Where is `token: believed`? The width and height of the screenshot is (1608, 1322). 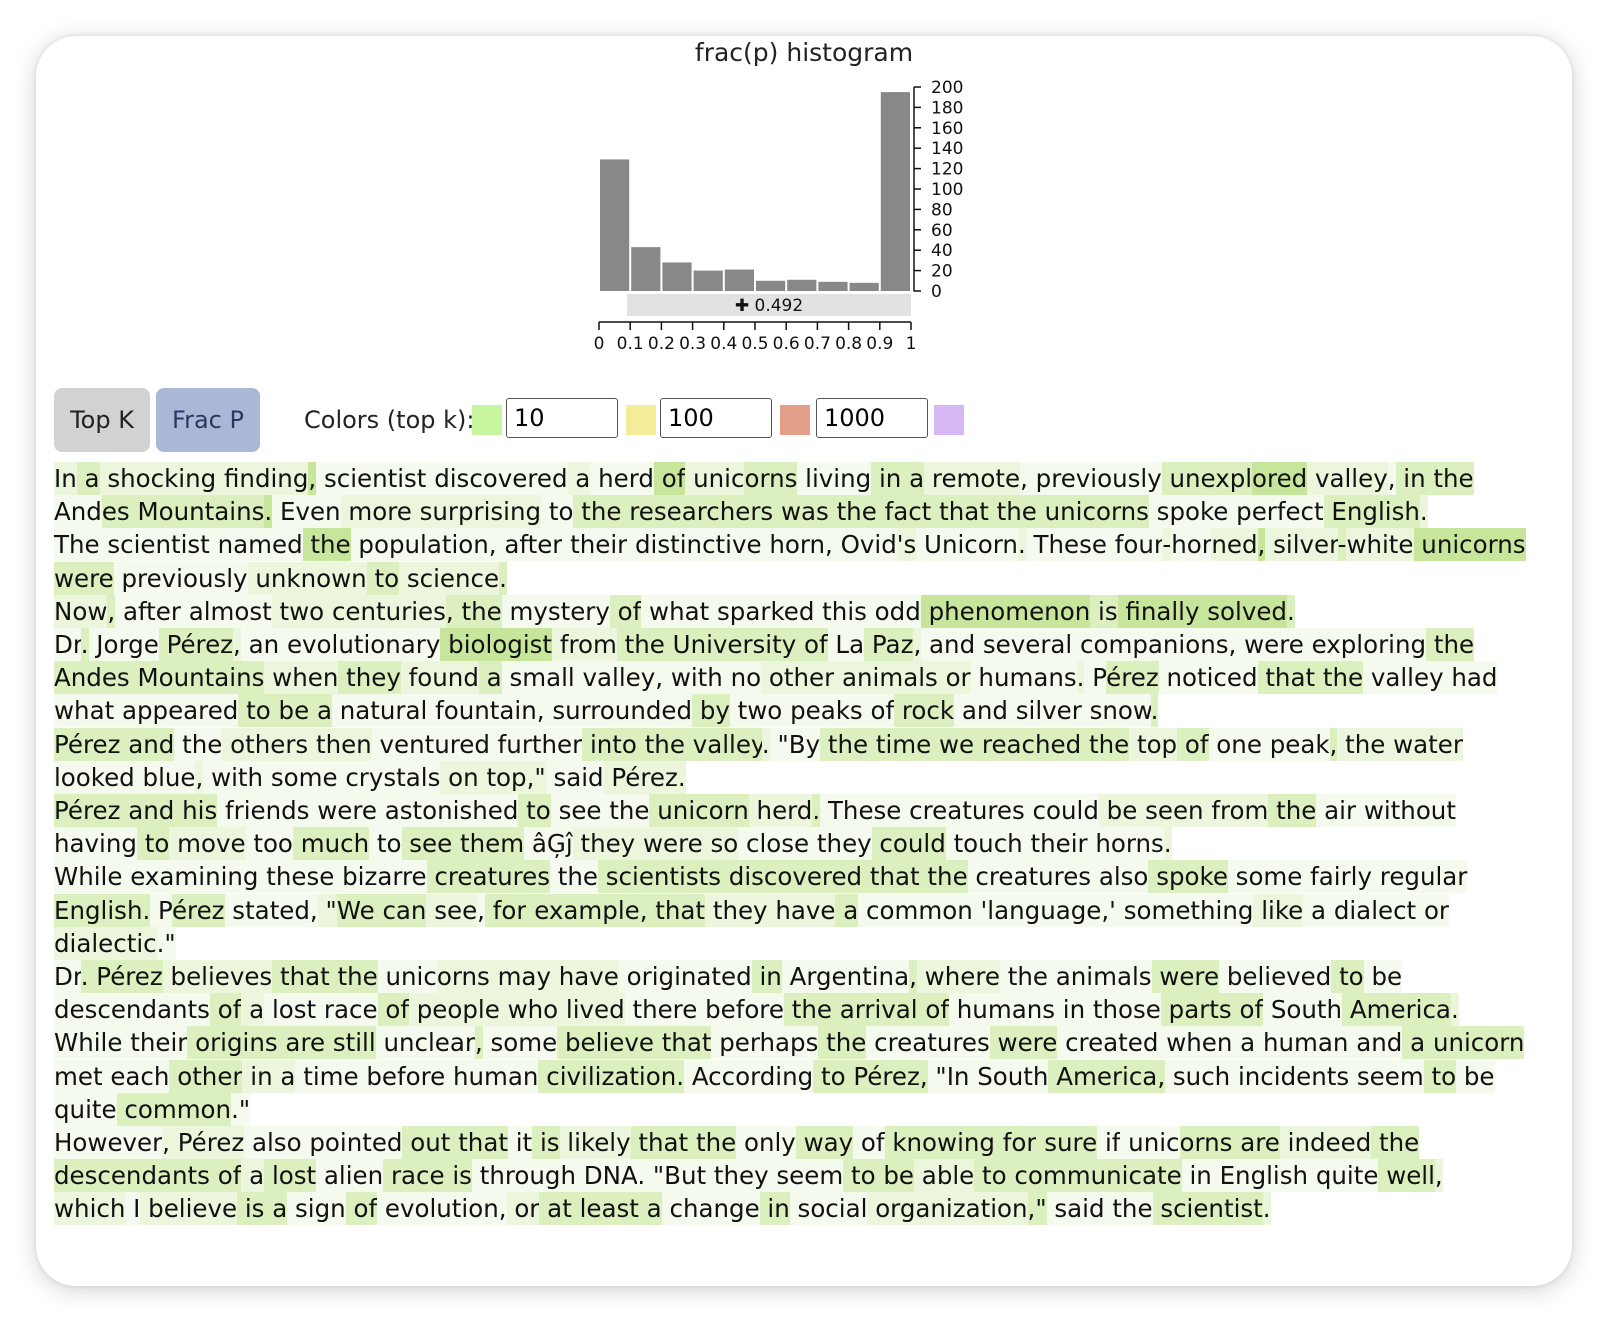 token: believed is located at coordinates (1275, 977).